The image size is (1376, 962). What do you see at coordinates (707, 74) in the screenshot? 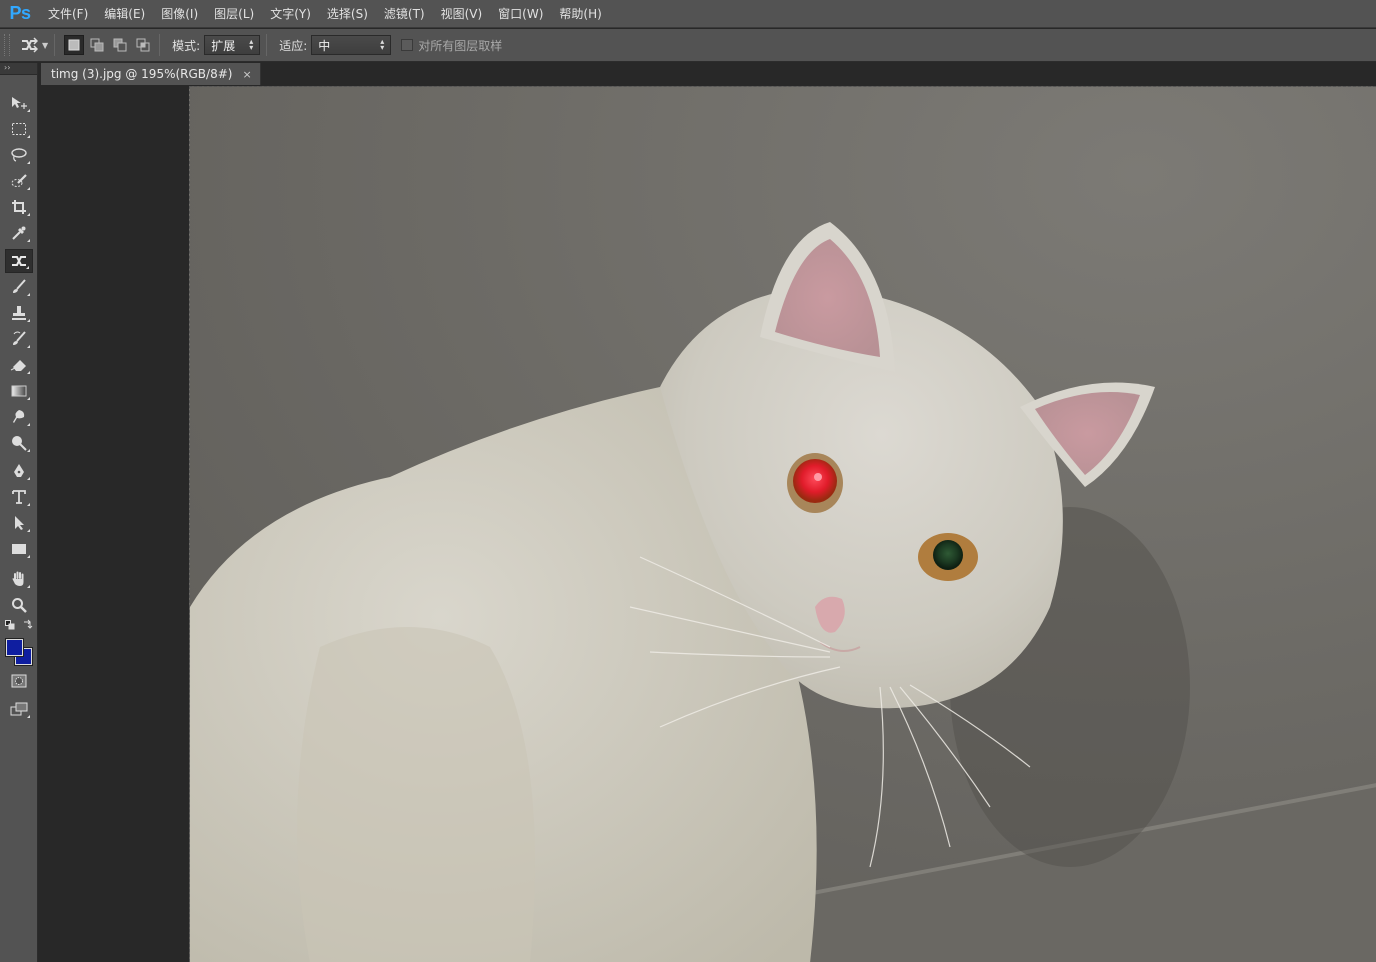
I see `document-tab-bar: timg (3).jpg @ 195%(RGB/8#) ×` at bounding box center [707, 74].